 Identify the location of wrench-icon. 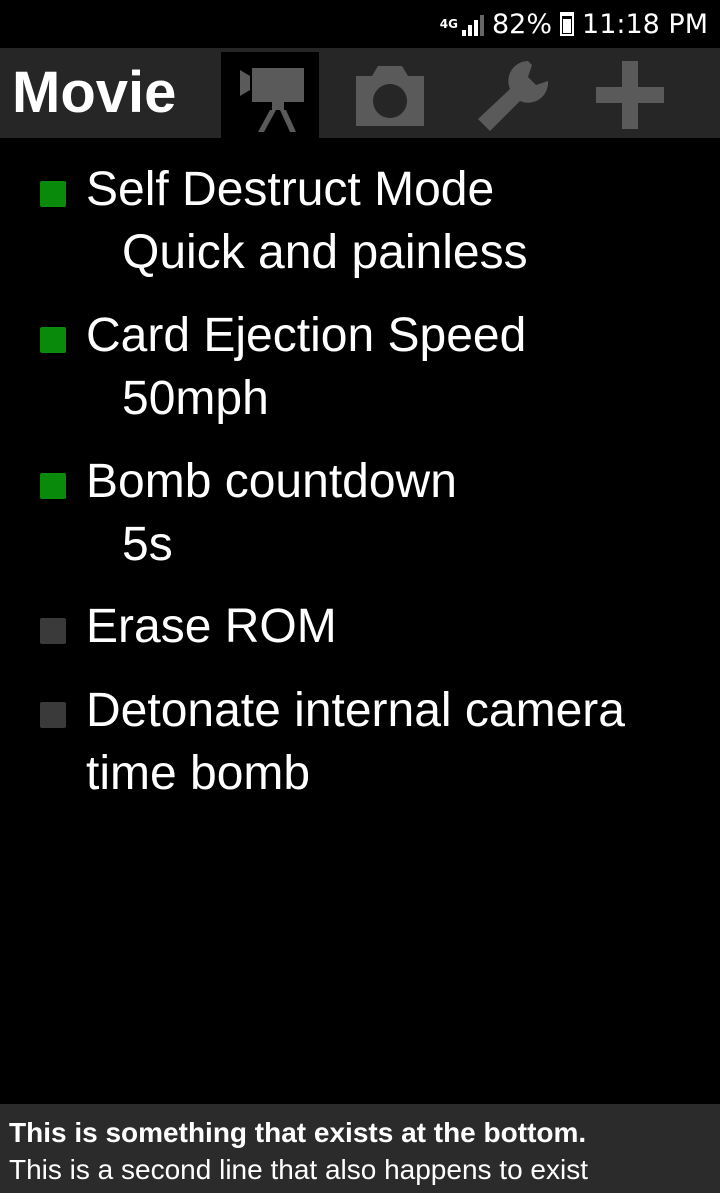
(513, 96).